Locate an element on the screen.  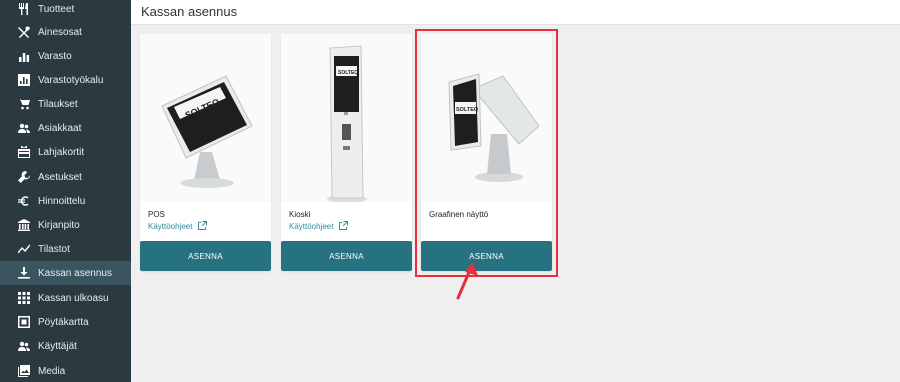
gift-card-icon is located at coordinates (24, 152).